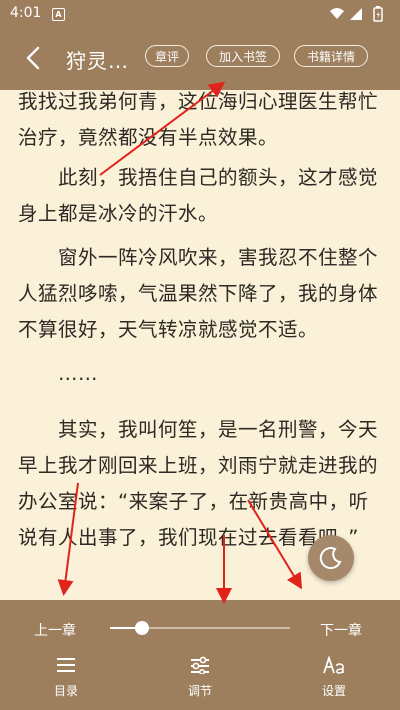 Image resolution: width=400 pixels, height=710 pixels. What do you see at coordinates (341, 630) in the screenshot?
I see `next-chapter-button: 下一章` at bounding box center [341, 630].